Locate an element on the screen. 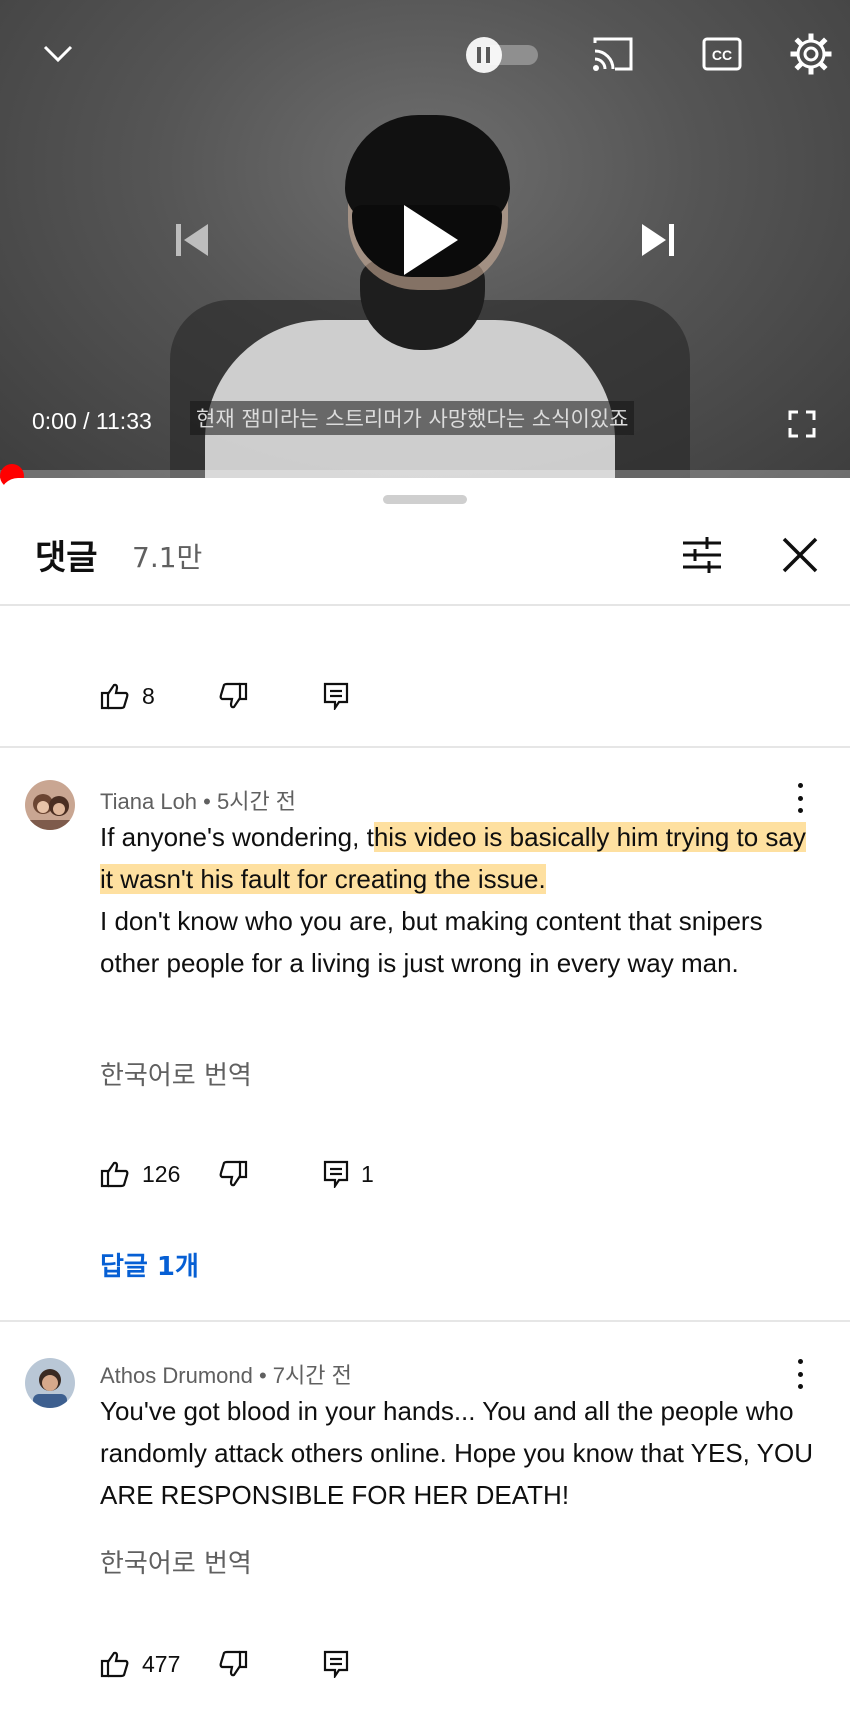 Image resolution: width=850 pixels, height=1714 pixels. next-icon is located at coordinates (658, 240).